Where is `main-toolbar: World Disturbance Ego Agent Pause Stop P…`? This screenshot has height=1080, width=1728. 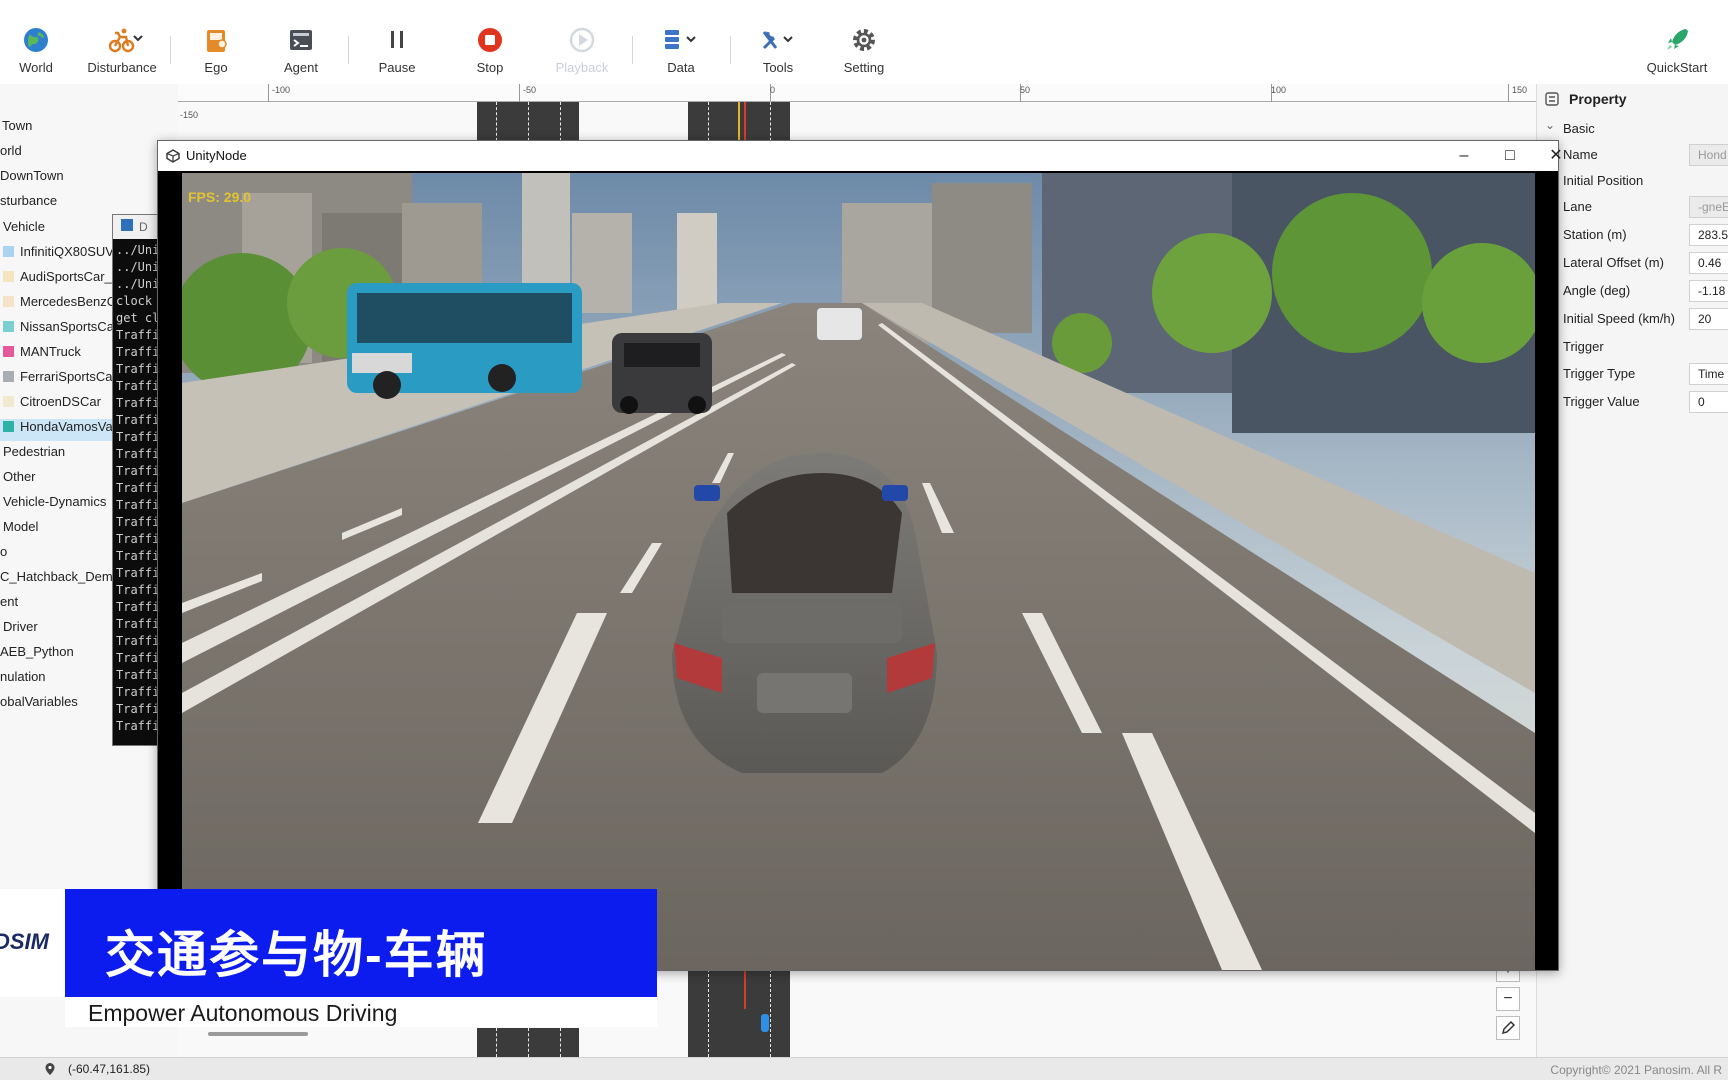 main-toolbar: World Disturbance Ego Agent Pause Stop P… is located at coordinates (864, 42).